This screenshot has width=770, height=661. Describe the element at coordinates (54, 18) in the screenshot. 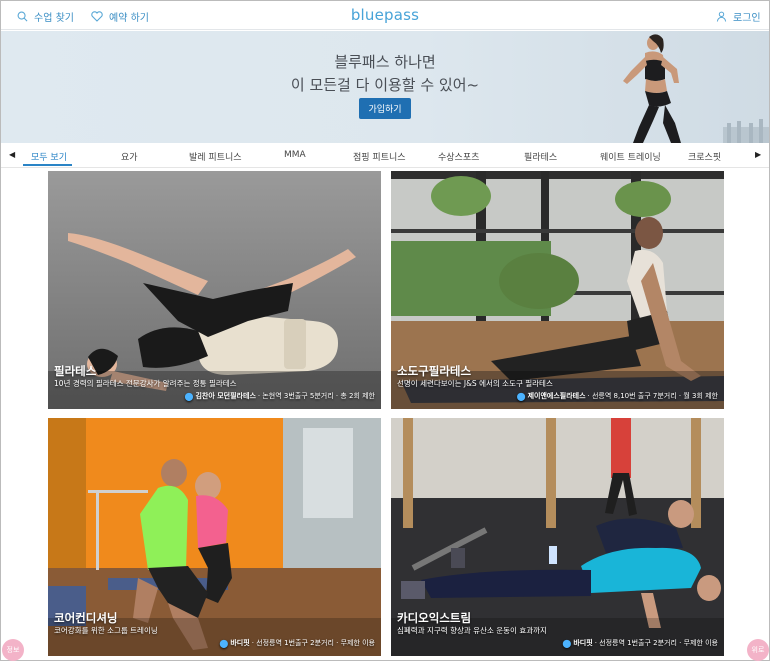

I see `find-class-label: 수업 찾기` at that location.